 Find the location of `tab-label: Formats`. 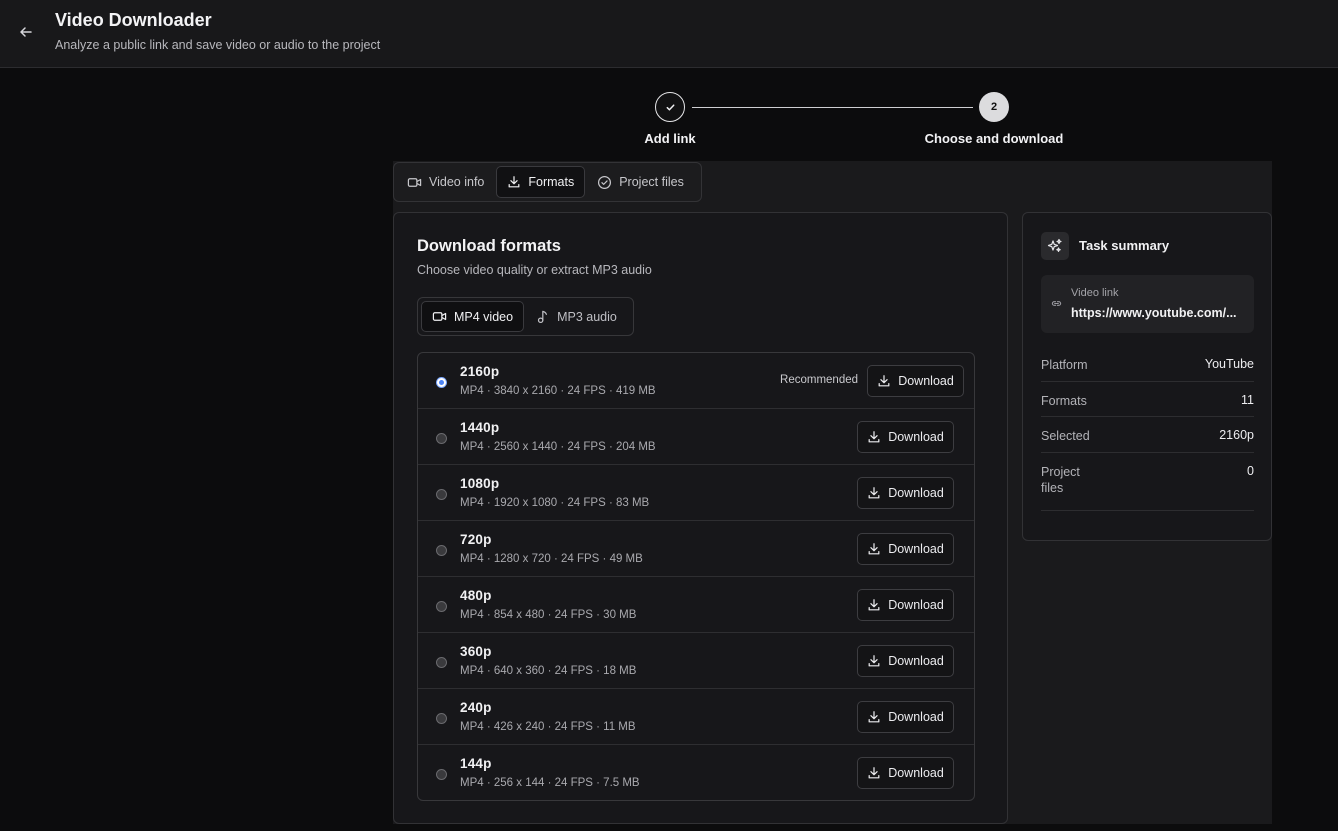

tab-label: Formats is located at coordinates (551, 182).